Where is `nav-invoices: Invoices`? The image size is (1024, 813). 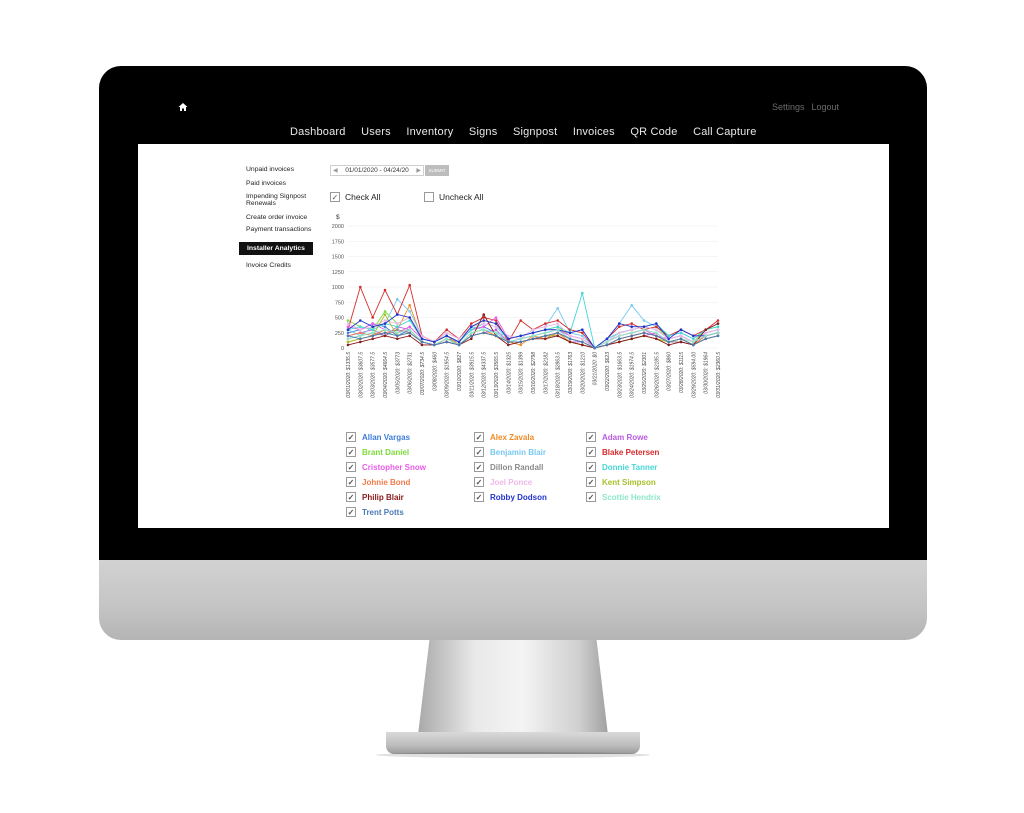
nav-invoices: Invoices is located at coordinates (594, 132).